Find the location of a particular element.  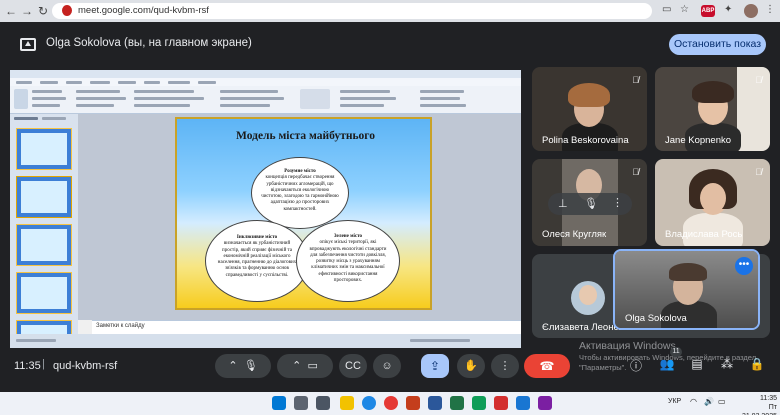

notes-placeholder: Заметки к слайду is located at coordinates (120, 326).